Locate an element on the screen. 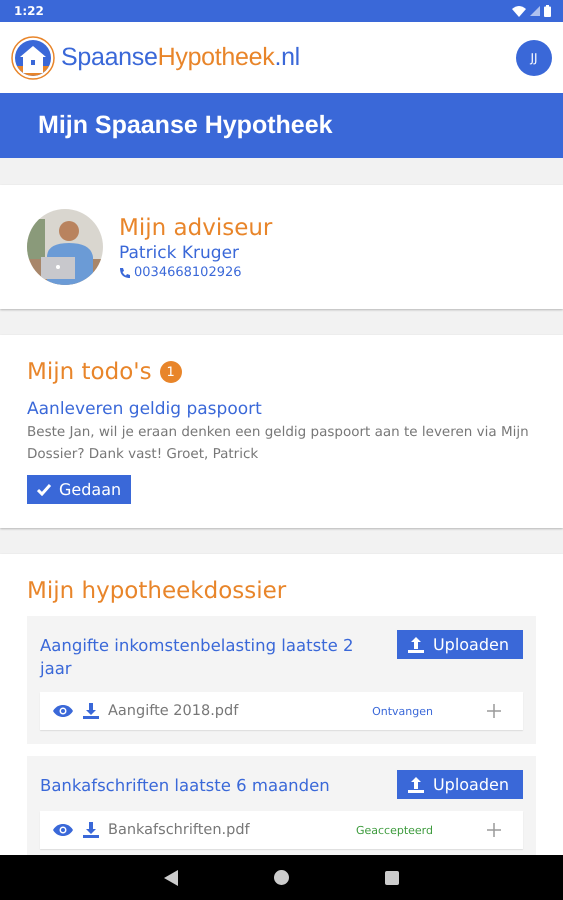  home-icon is located at coordinates (281, 877).